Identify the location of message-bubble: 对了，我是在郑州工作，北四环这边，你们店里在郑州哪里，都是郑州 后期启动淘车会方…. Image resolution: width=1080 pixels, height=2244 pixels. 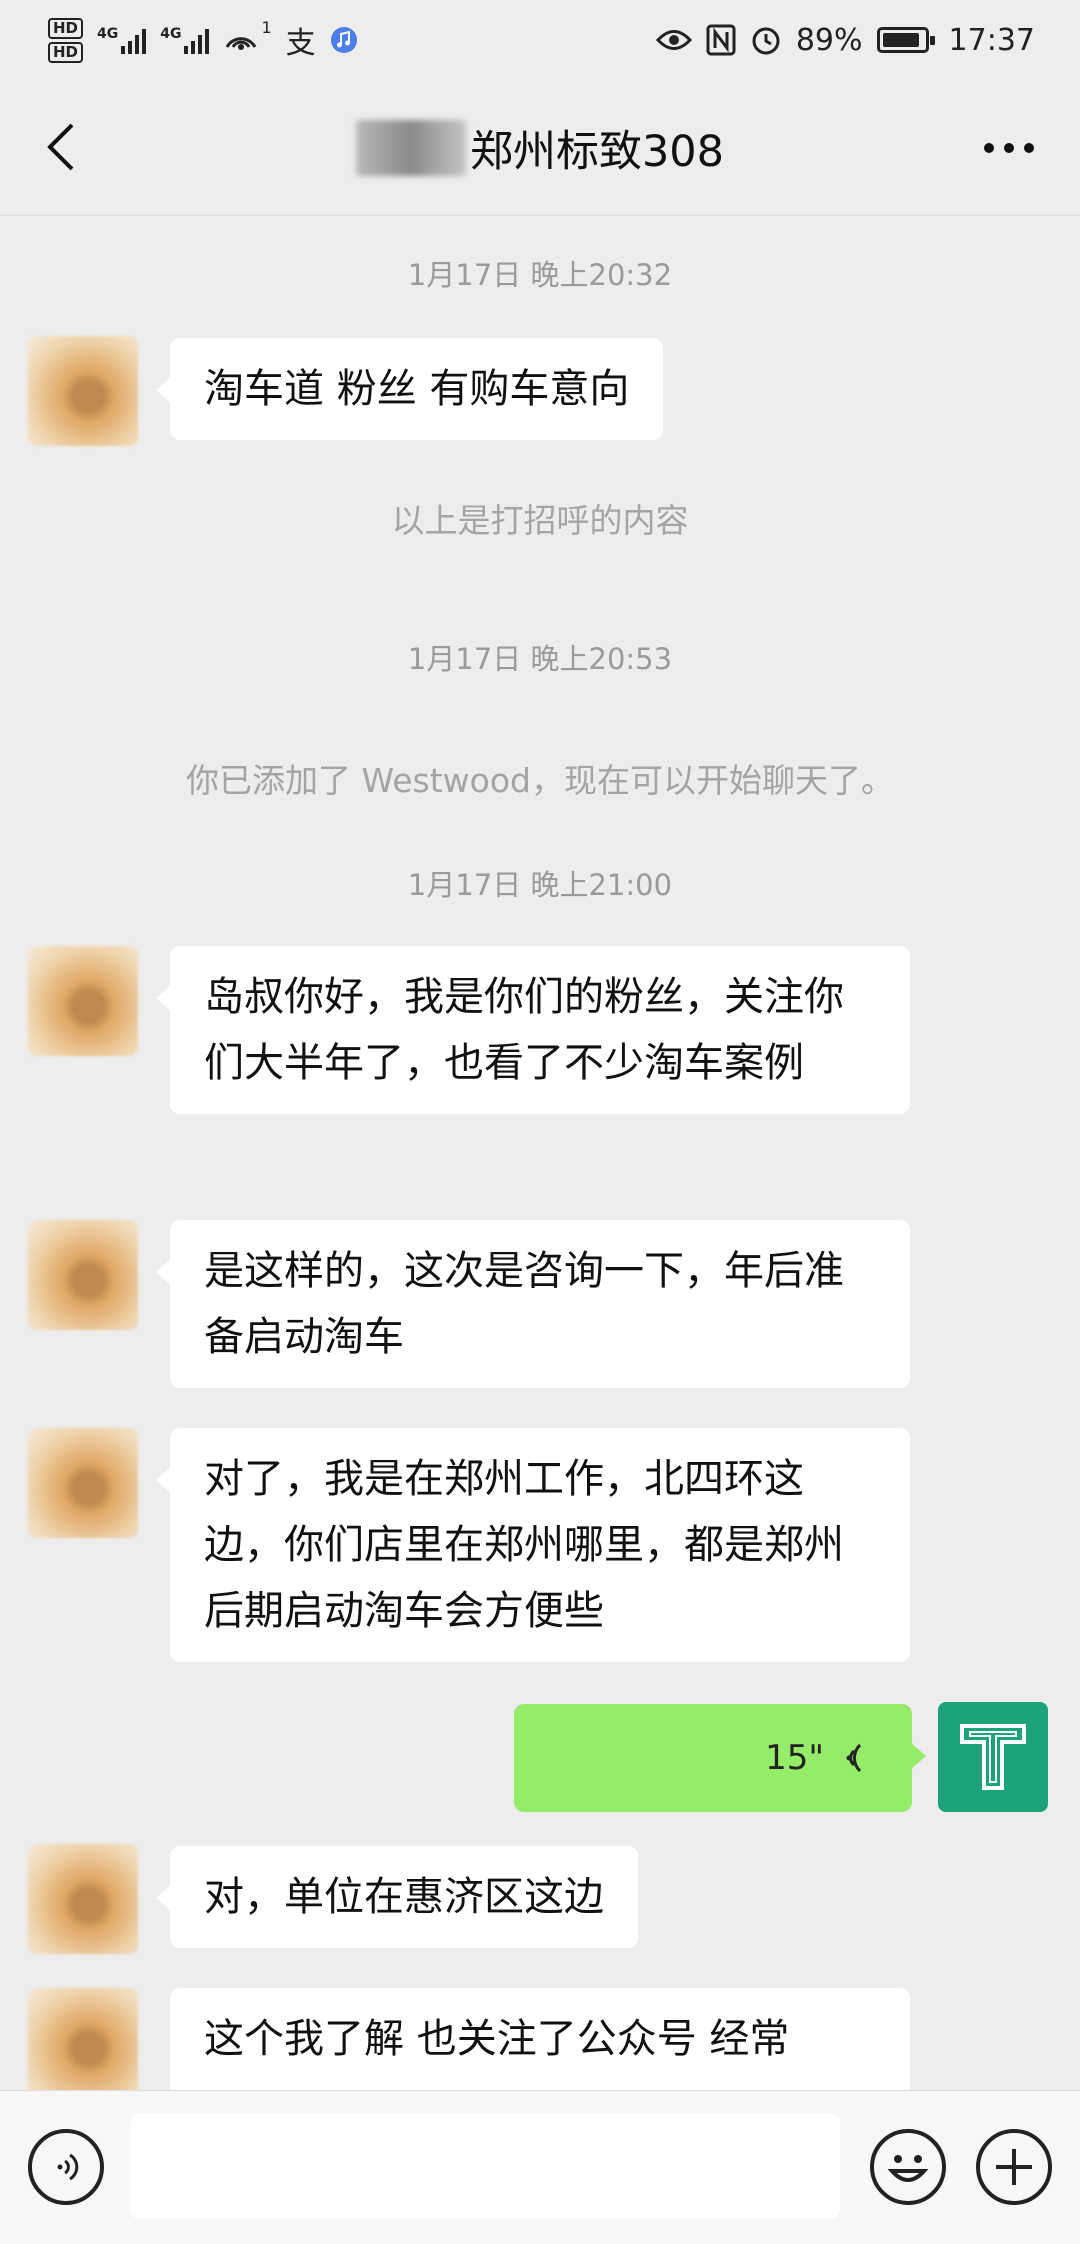
(533, 1545).